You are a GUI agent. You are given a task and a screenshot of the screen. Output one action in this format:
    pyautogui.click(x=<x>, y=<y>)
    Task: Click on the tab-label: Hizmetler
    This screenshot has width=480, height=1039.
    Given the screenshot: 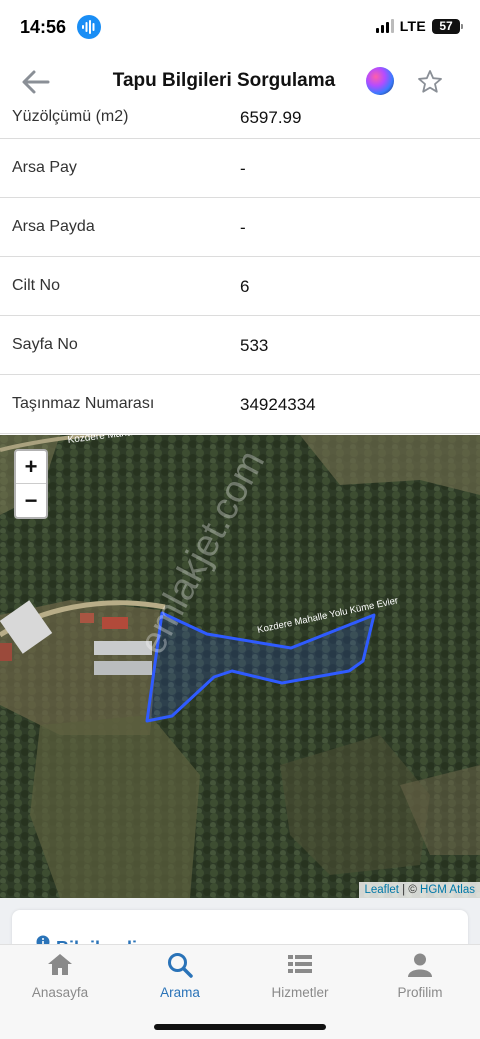 What is the action you would take?
    pyautogui.click(x=300, y=992)
    